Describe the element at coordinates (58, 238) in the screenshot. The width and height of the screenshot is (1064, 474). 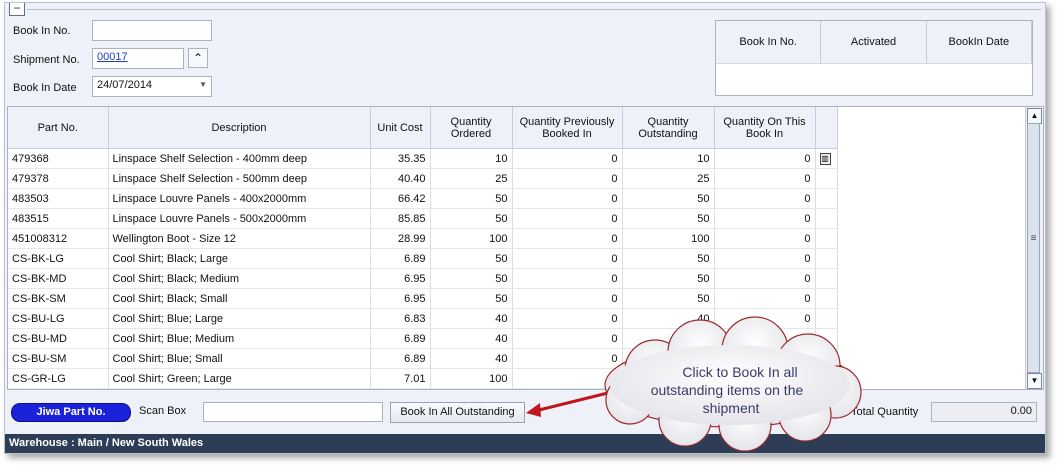
I see `part-no-cell: 451008312` at that location.